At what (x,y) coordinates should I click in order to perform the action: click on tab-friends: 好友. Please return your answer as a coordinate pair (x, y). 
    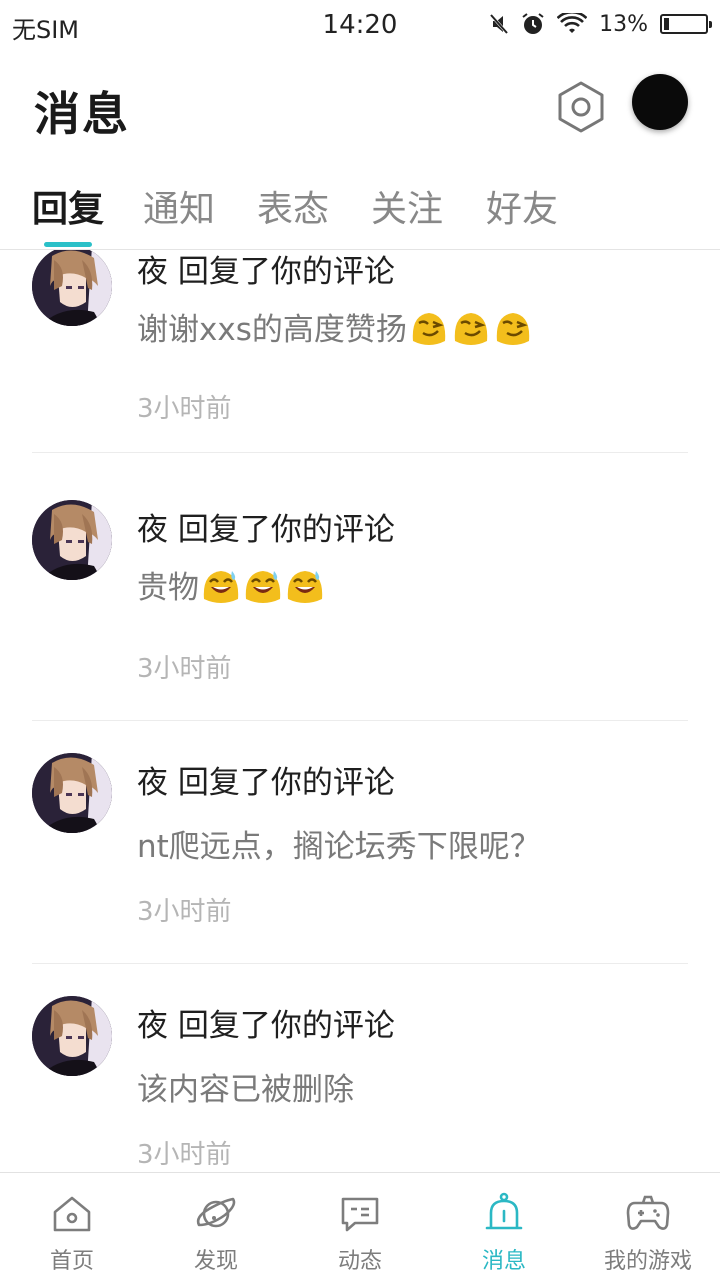
    Looking at the image, I should click on (522, 206).